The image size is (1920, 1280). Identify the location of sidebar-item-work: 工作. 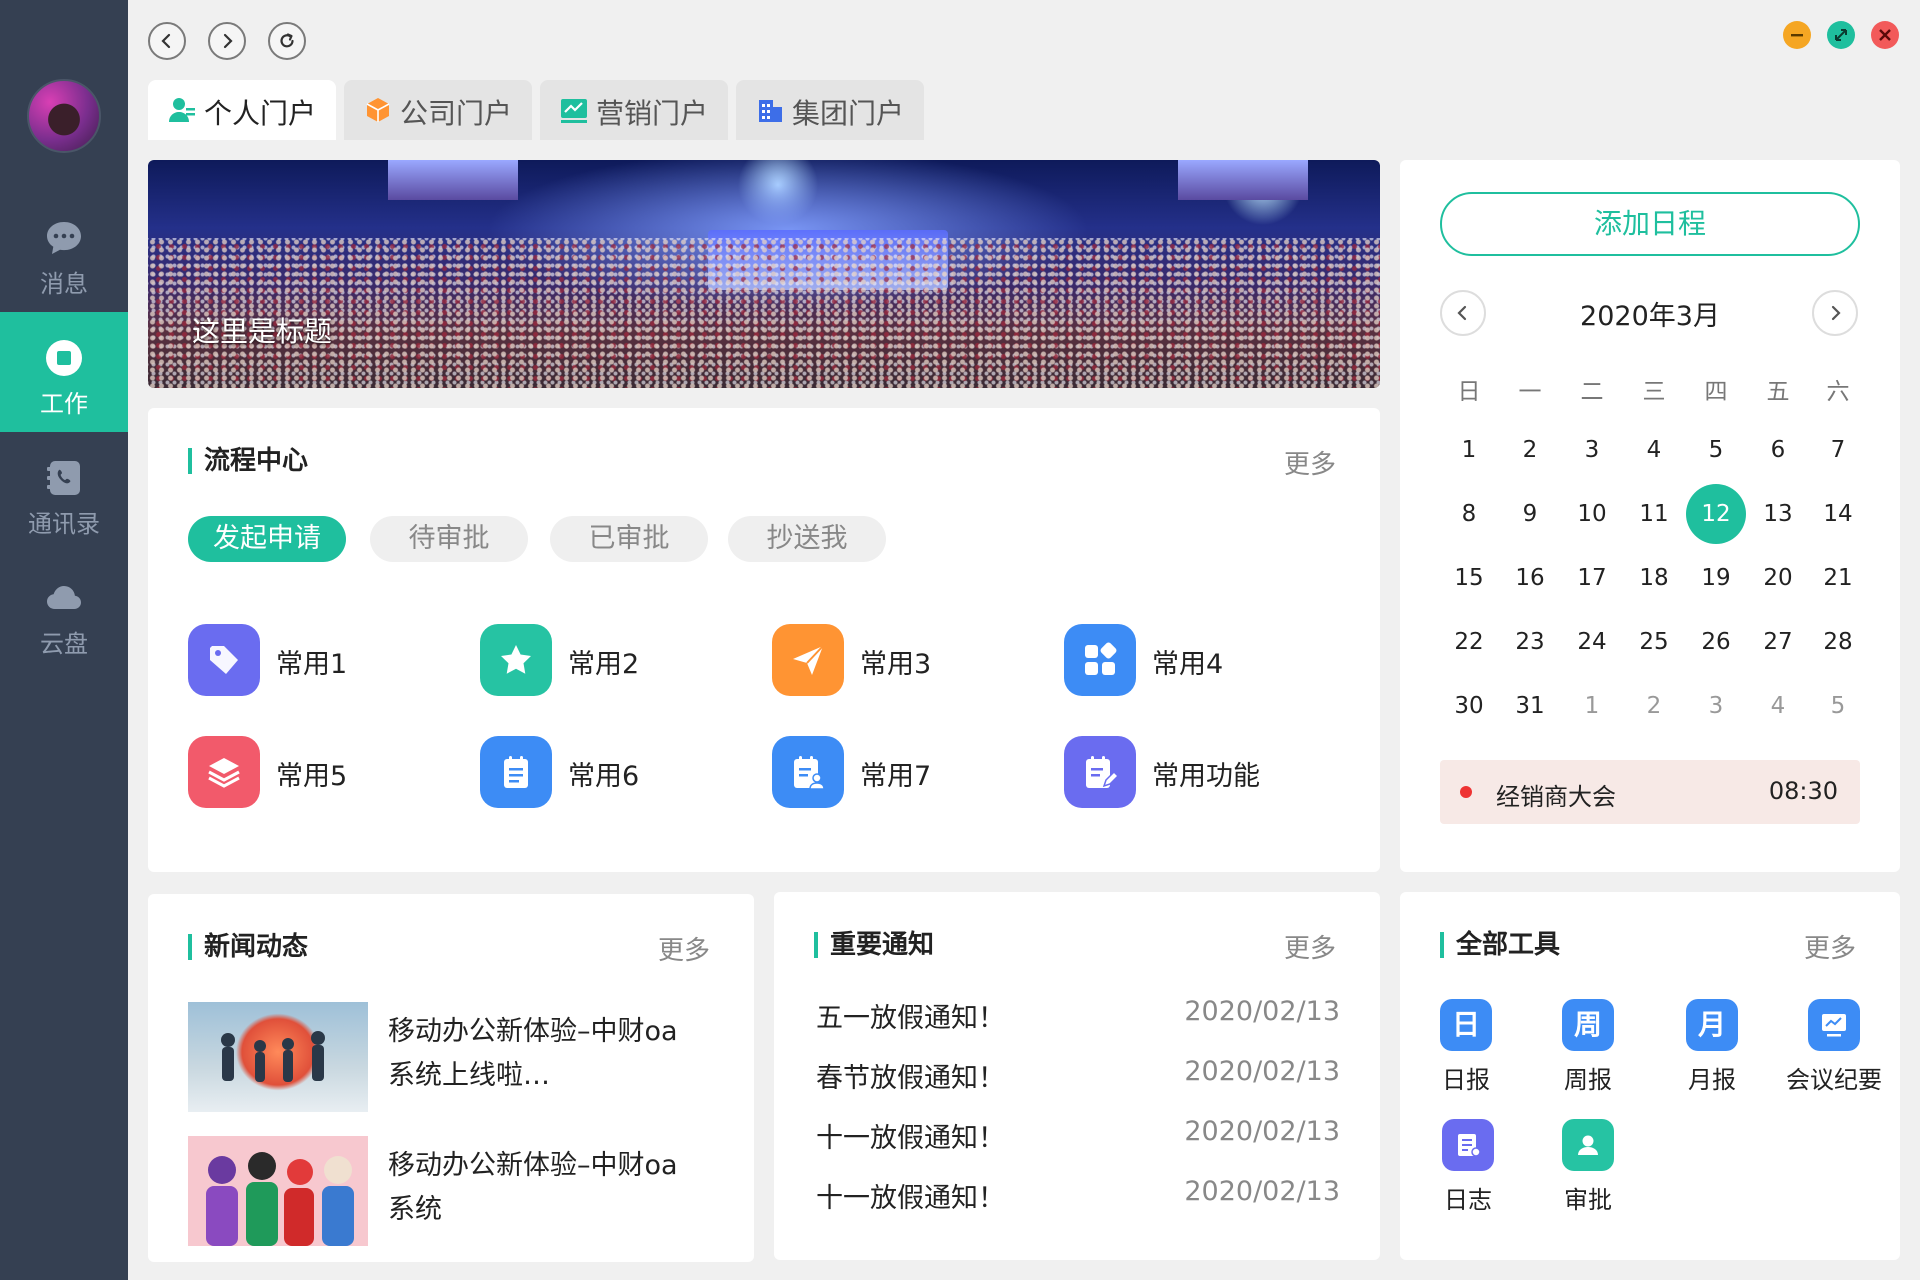
(64, 372).